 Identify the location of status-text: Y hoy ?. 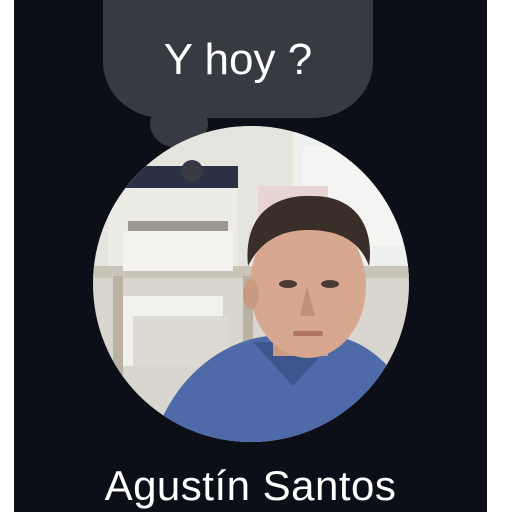
(238, 59).